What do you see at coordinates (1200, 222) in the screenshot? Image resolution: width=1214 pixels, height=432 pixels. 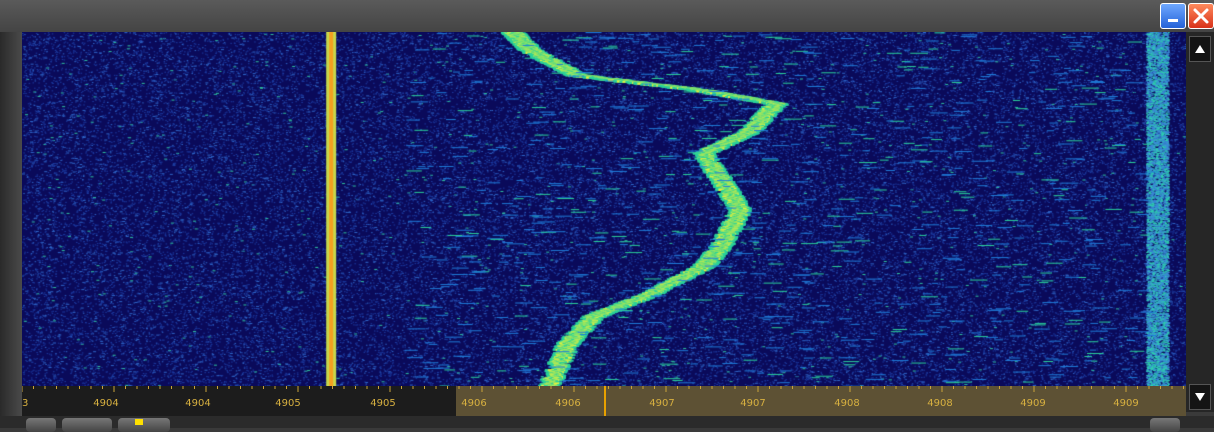 I see `vertical-scrollbar` at bounding box center [1200, 222].